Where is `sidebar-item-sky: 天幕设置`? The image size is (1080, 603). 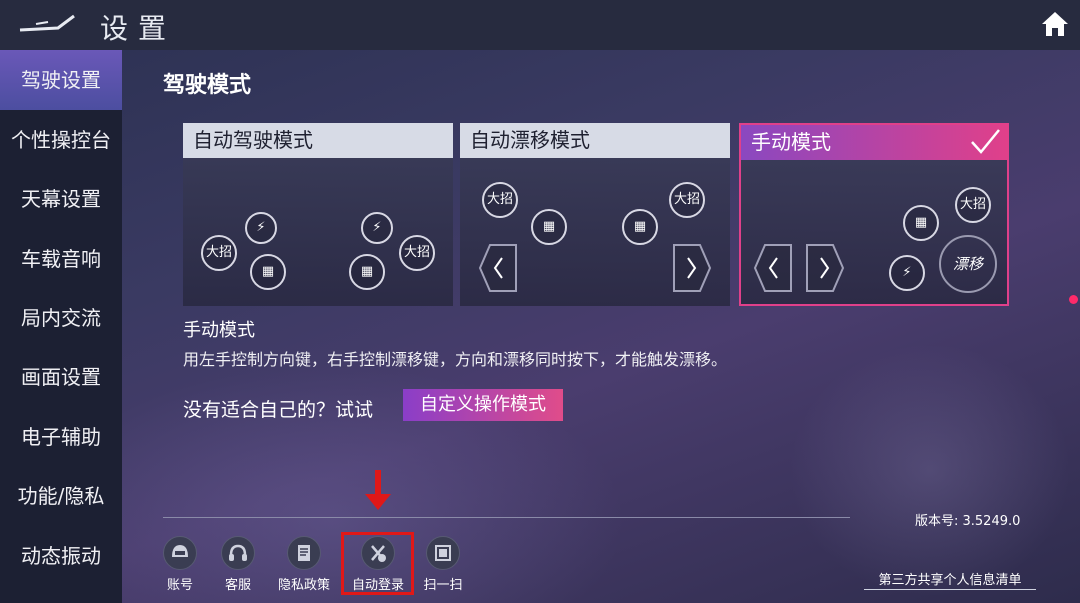
sidebar-item-sky: 天幕设置 is located at coordinates (61, 199).